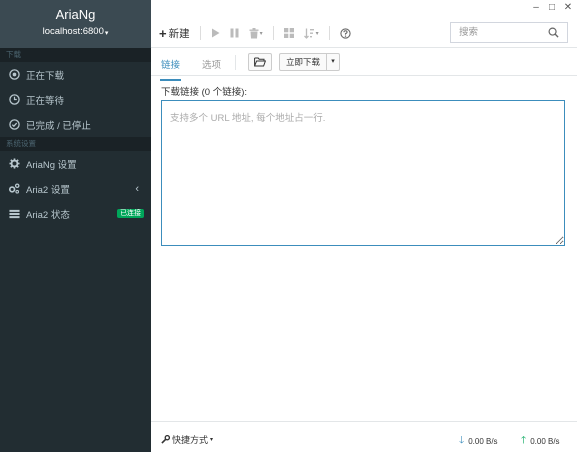  What do you see at coordinates (303, 62) in the screenshot?
I see `download-now-label: 立即下载` at bounding box center [303, 62].